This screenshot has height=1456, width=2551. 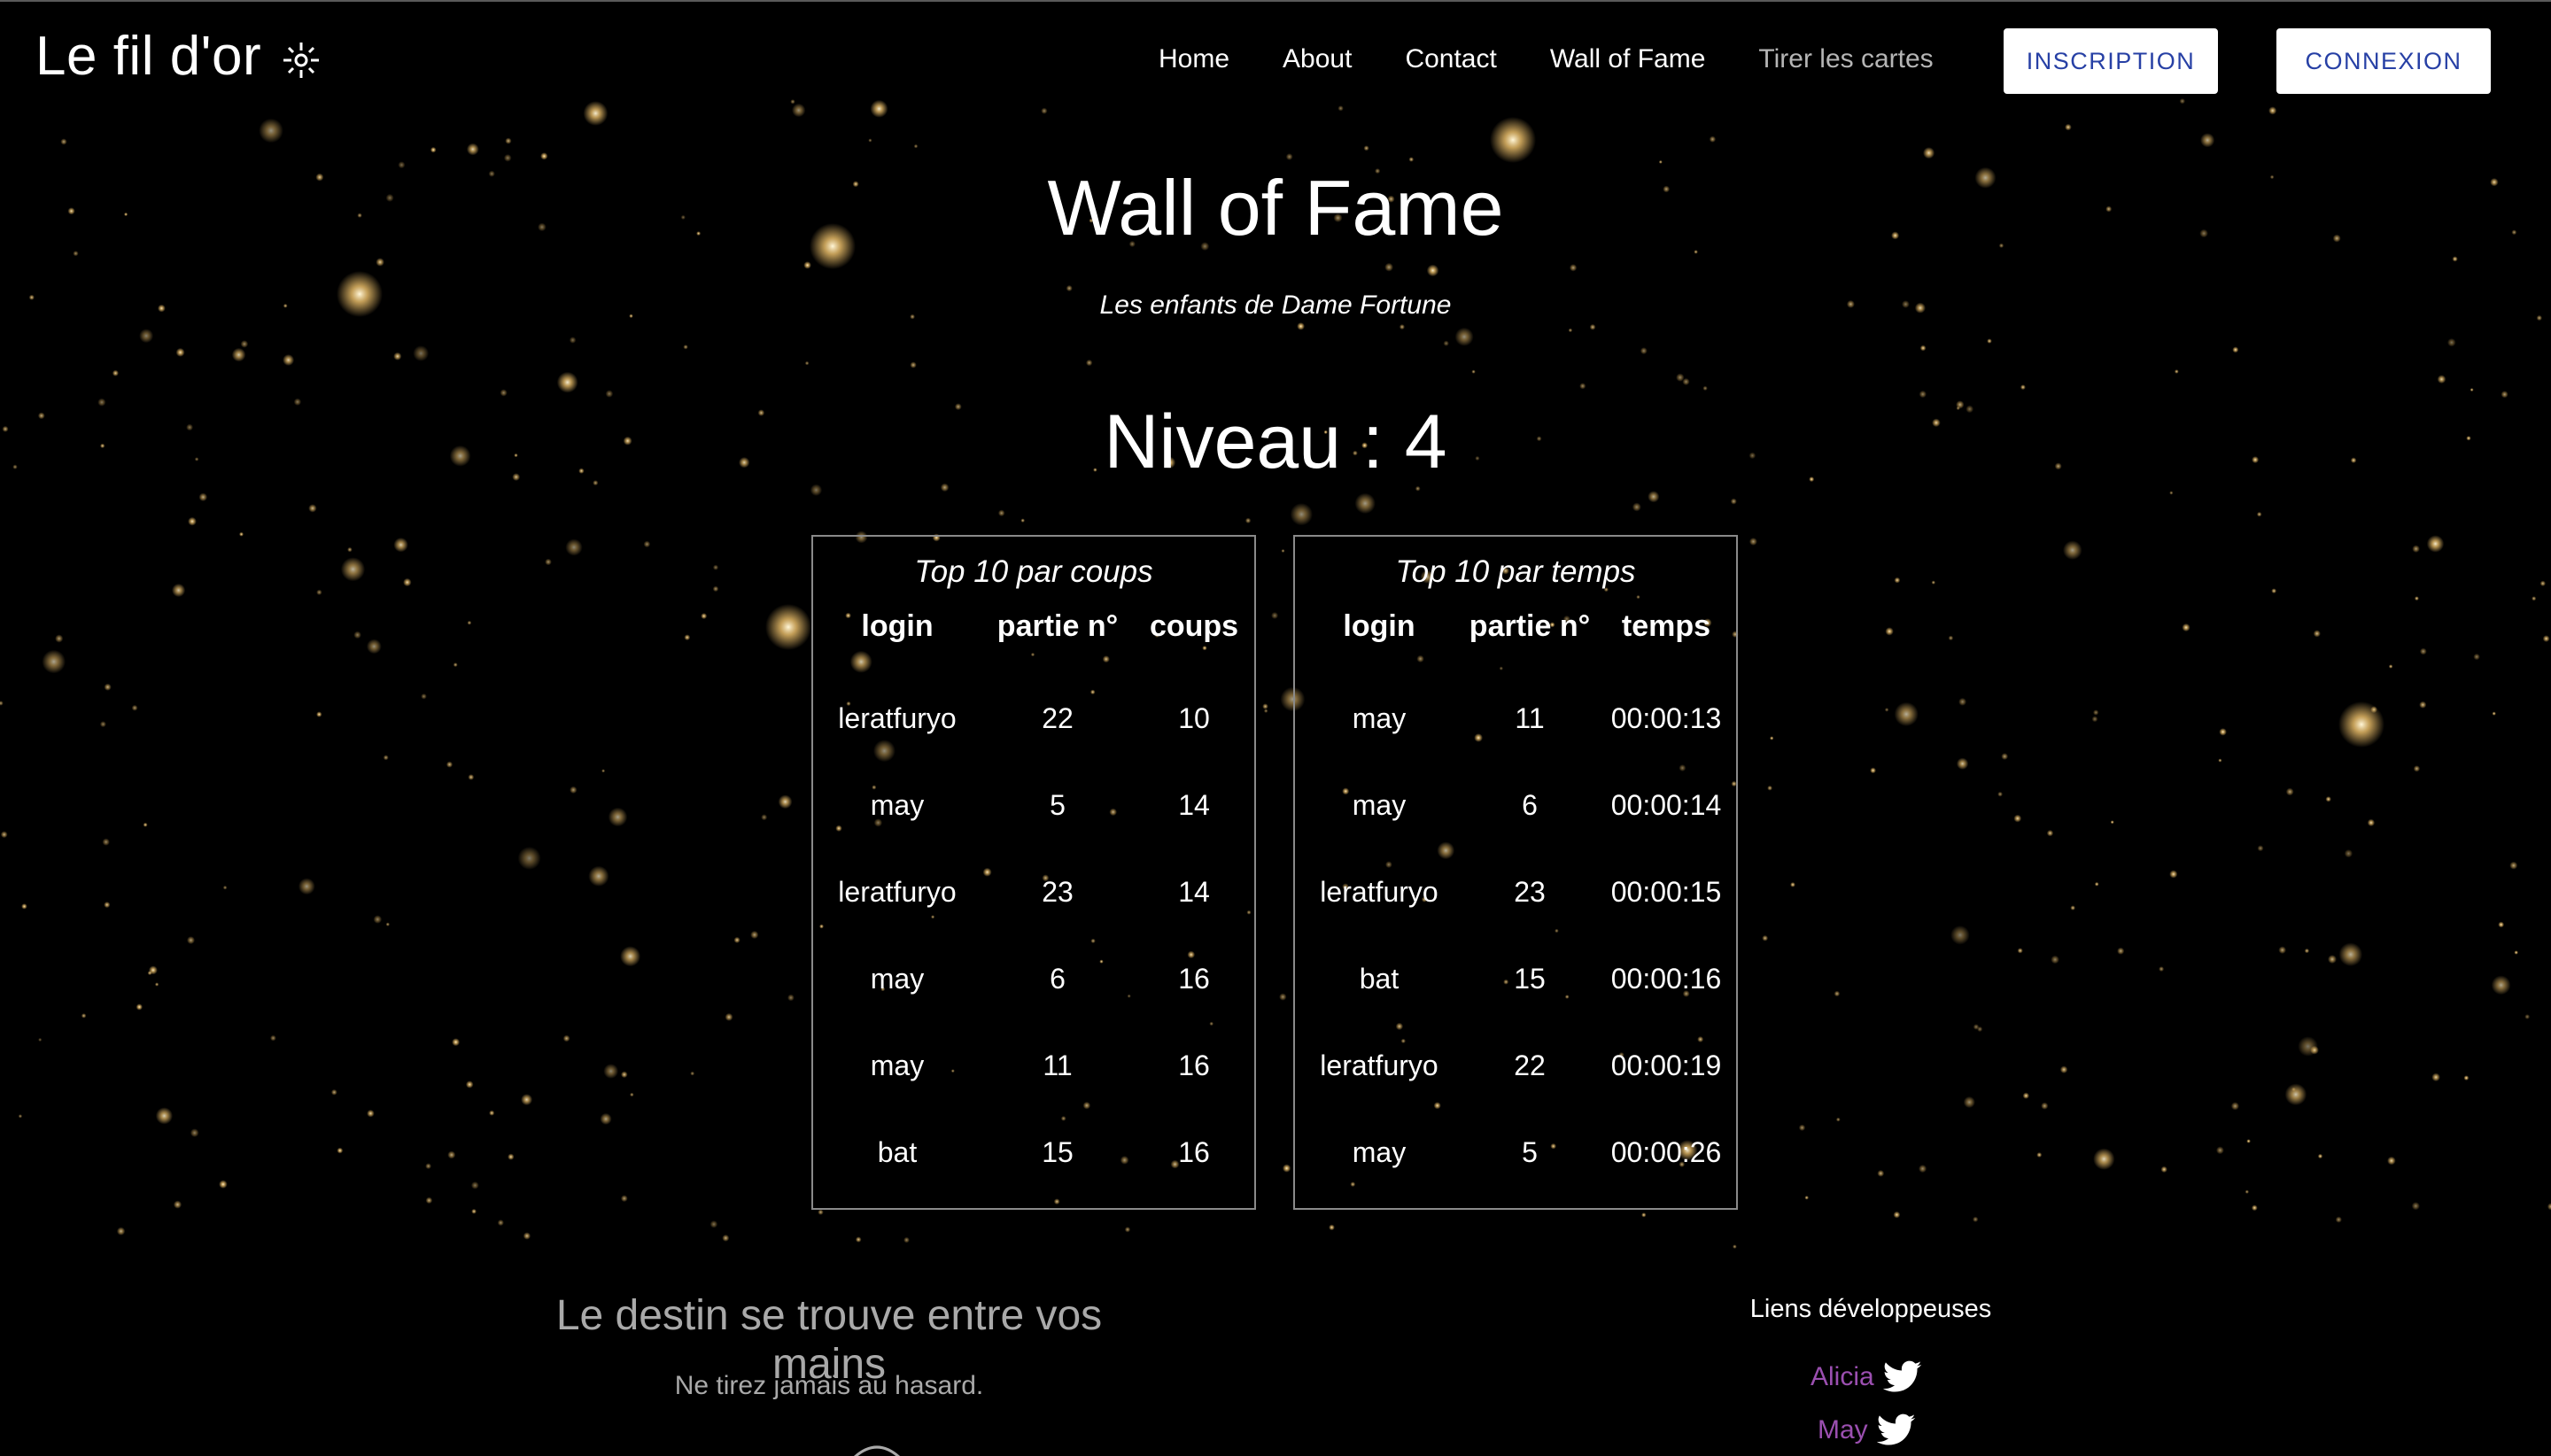 I want to click on table-row: leratfuryo 23 14, so click(x=1033, y=891).